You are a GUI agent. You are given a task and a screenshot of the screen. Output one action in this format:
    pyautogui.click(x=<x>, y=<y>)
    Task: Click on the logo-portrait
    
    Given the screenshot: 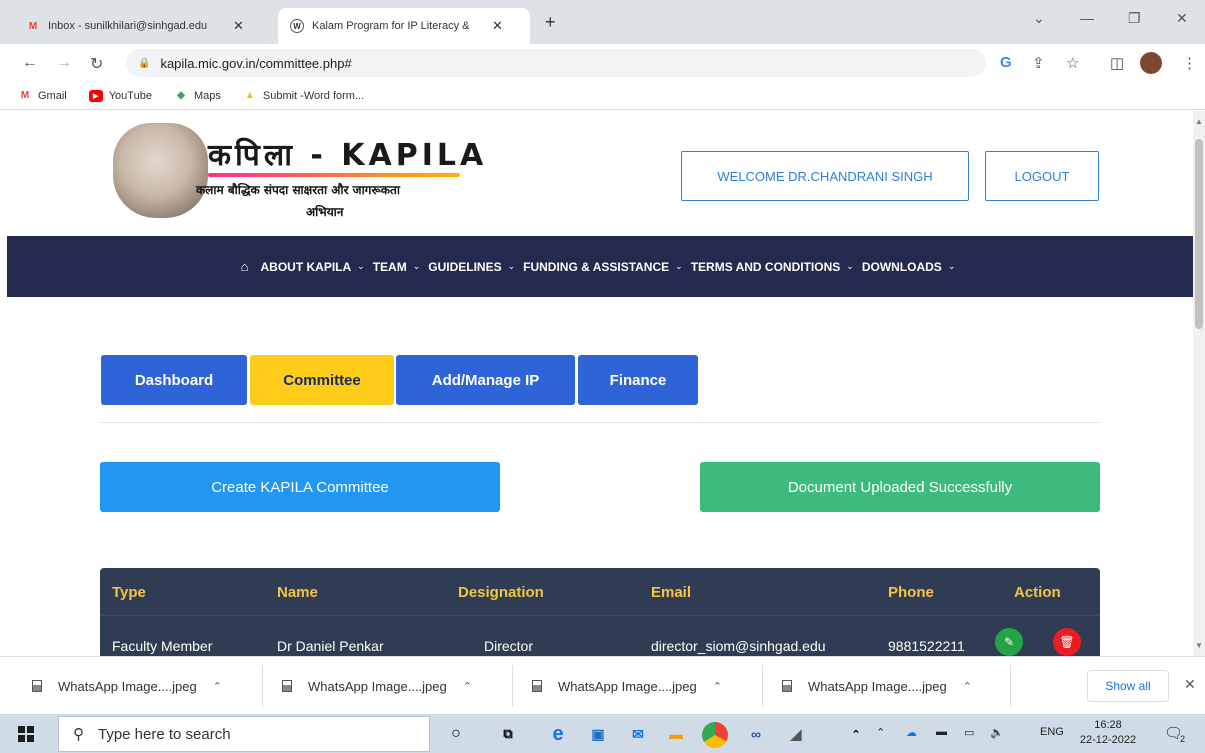 What is the action you would take?
    pyautogui.click(x=160, y=170)
    